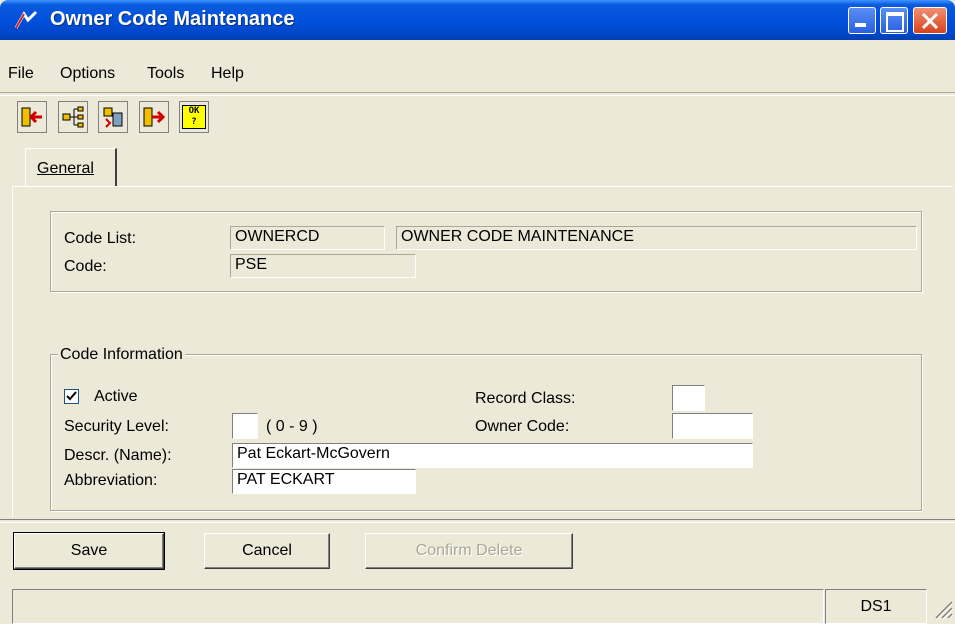 The image size is (955, 624). I want to click on close-button, so click(930, 20).